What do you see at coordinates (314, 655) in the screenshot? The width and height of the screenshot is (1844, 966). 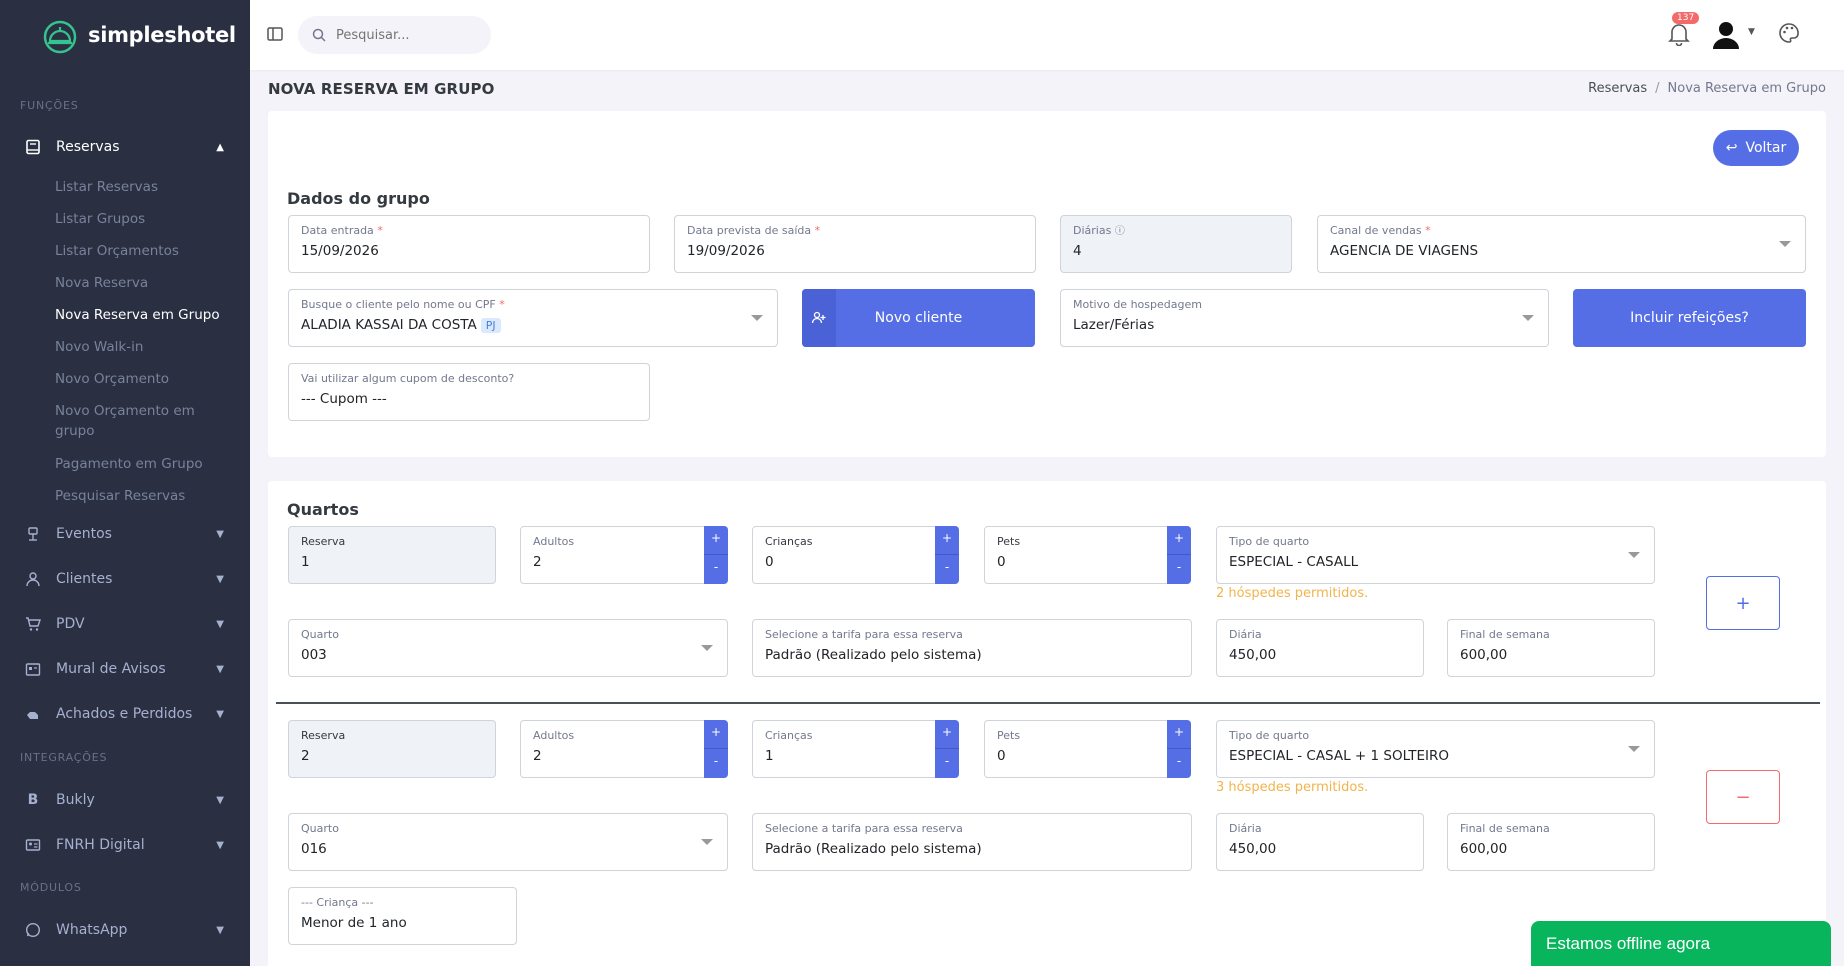 I see `quarto-value: 003` at bounding box center [314, 655].